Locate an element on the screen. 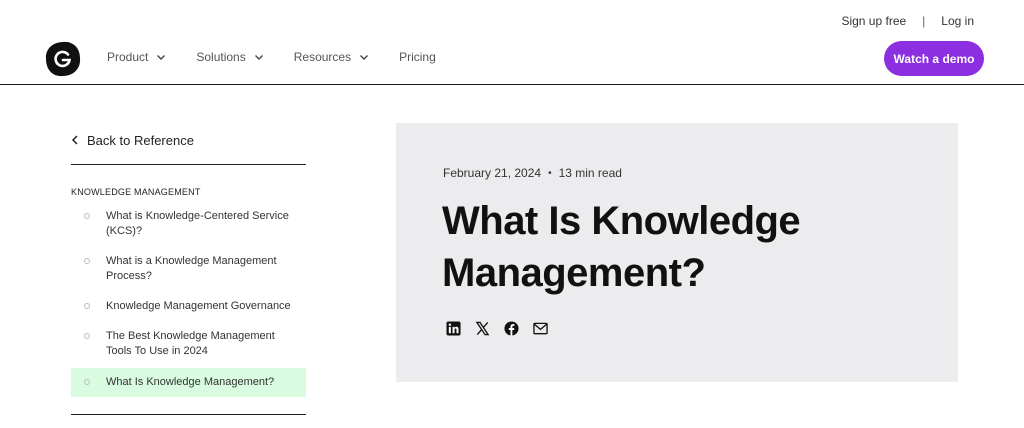 The width and height of the screenshot is (1024, 428). linkedin-icon is located at coordinates (453, 328).